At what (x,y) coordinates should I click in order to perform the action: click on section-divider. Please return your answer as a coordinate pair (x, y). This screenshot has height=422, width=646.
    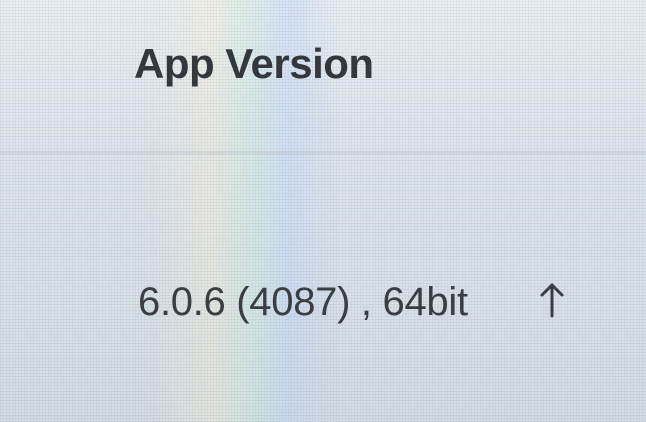
    Looking at the image, I should click on (323, 153).